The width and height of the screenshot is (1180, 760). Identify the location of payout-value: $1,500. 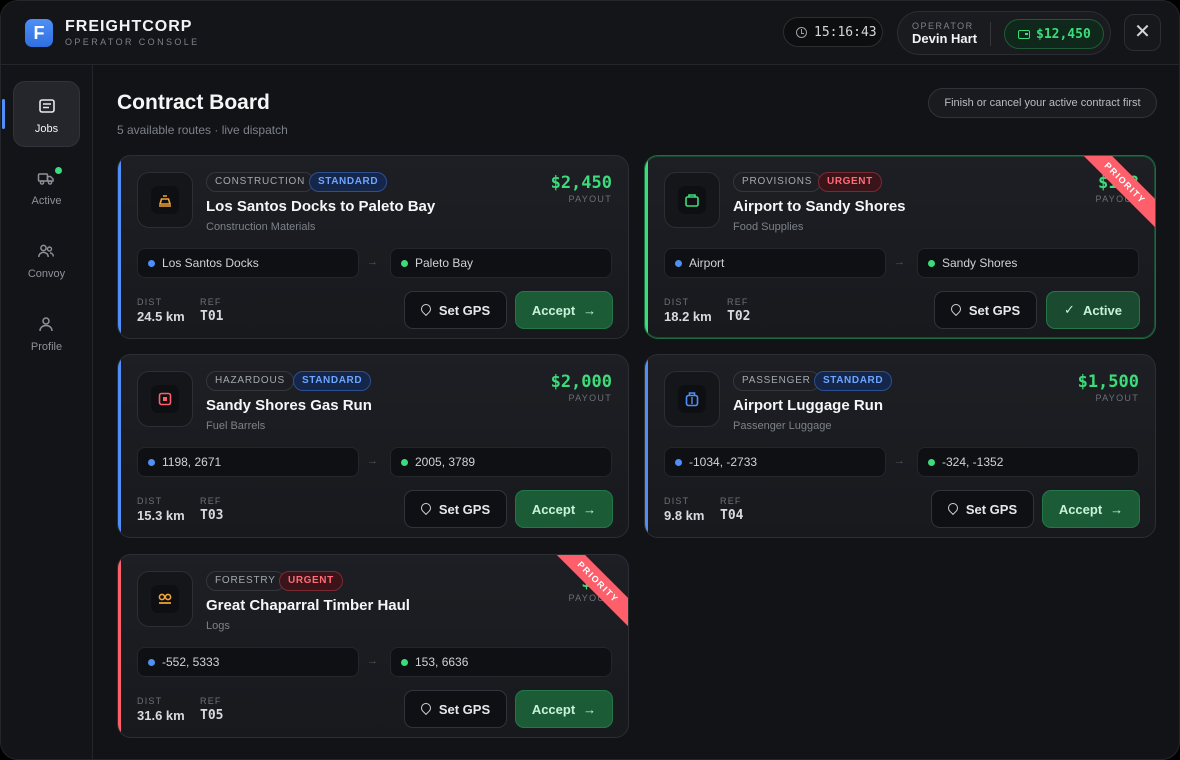
(1108, 382).